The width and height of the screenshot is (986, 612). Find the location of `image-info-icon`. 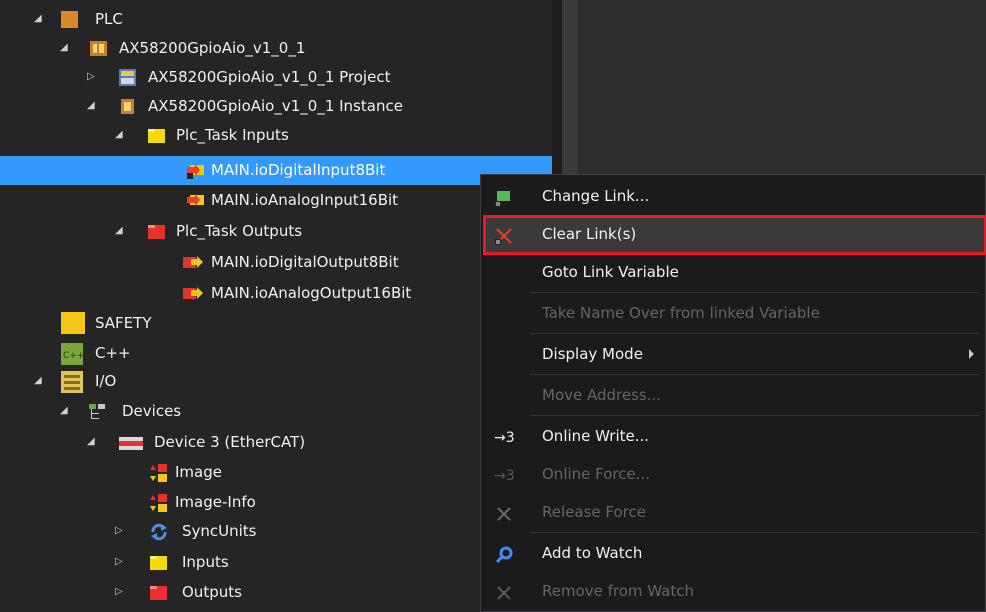

image-info-icon is located at coordinates (157, 503).